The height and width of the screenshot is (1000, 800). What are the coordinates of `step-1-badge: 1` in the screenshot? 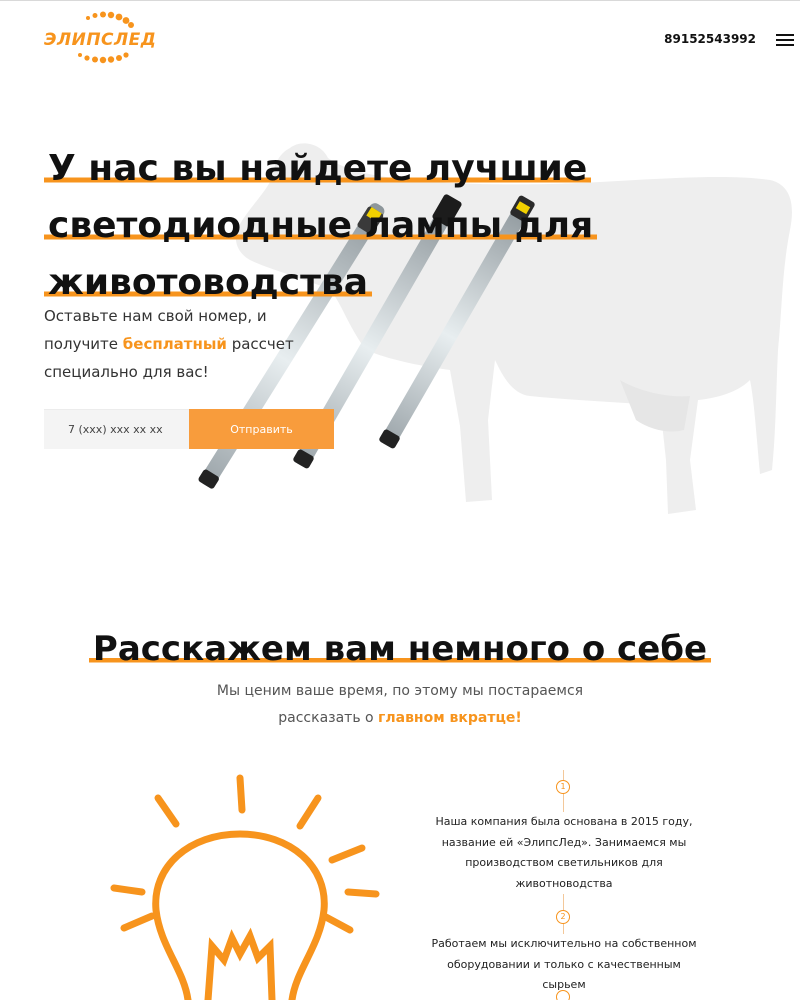 It's located at (563, 787).